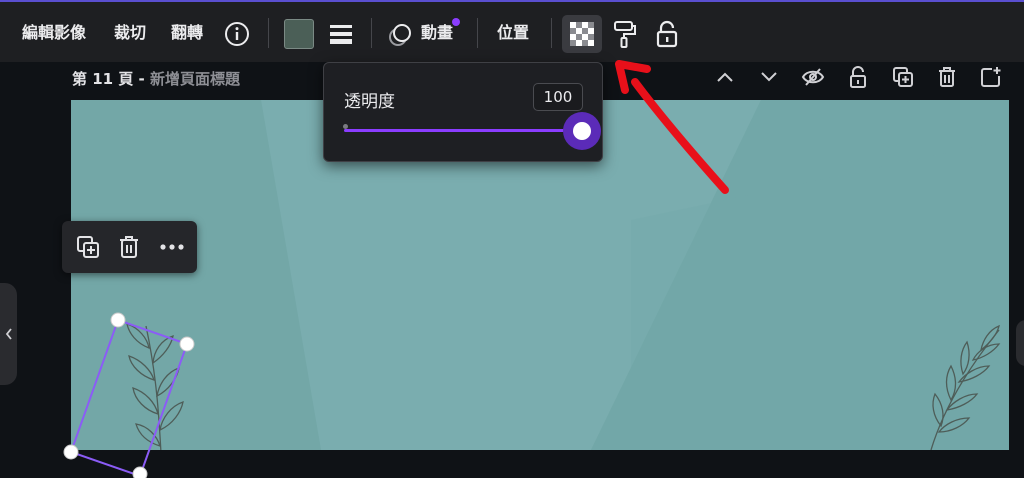  What do you see at coordinates (991, 77) in the screenshot?
I see `add-page-icon` at bounding box center [991, 77].